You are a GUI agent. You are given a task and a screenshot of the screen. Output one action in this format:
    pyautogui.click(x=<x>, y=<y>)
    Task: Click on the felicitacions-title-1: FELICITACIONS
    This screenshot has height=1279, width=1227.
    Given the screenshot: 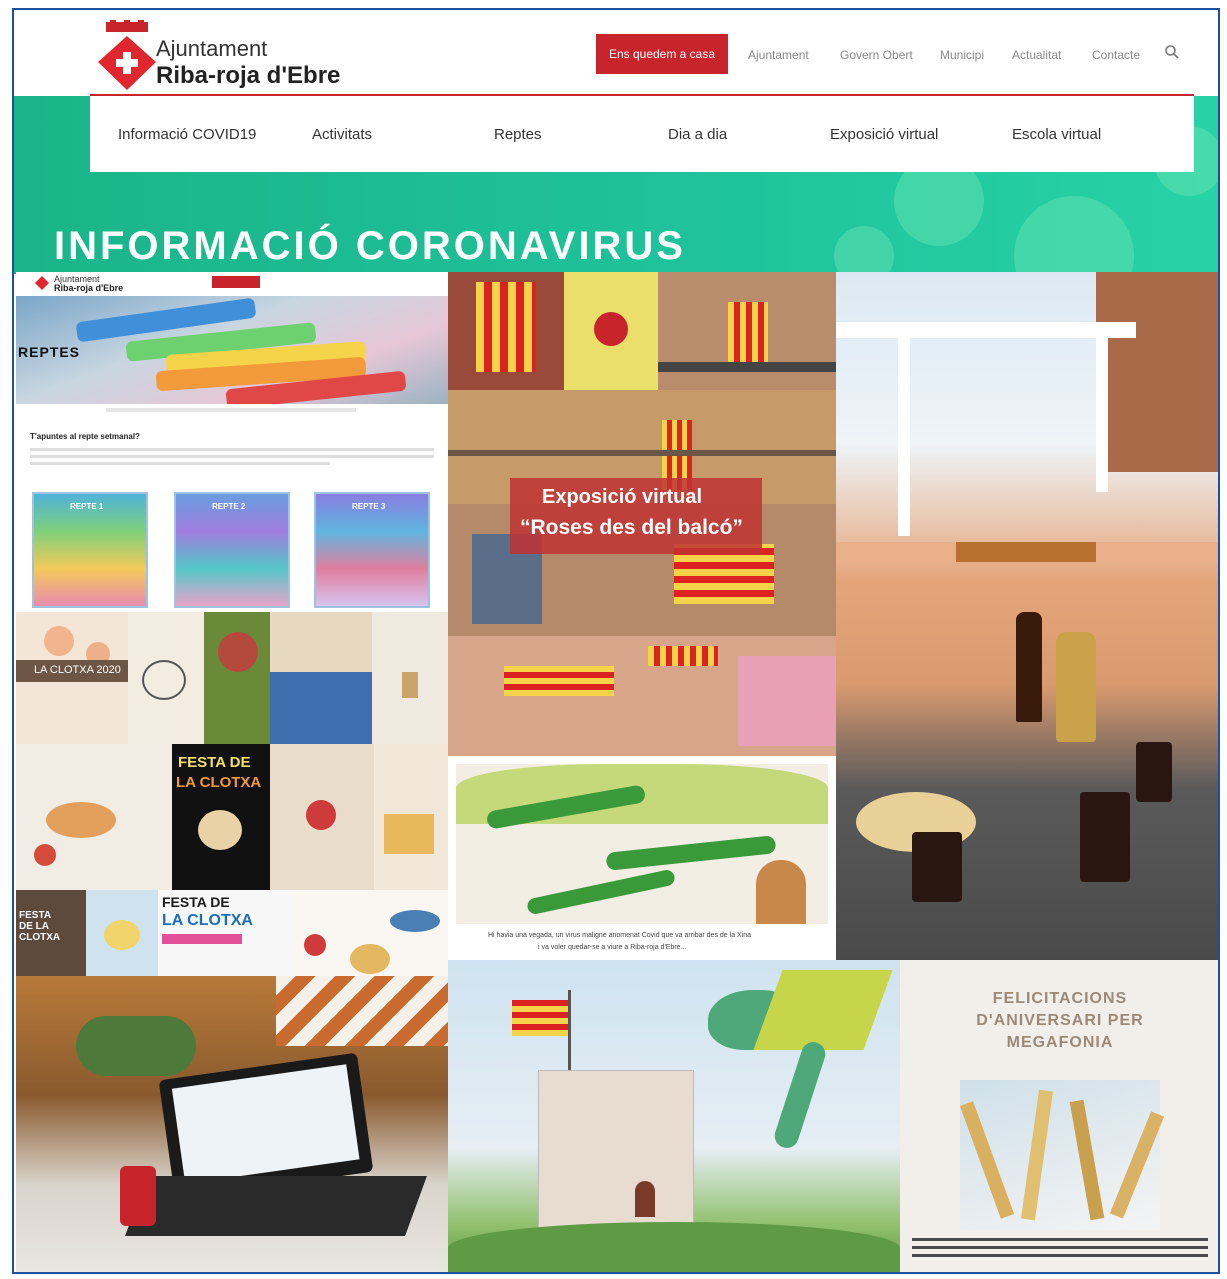 What is the action you would take?
    pyautogui.click(x=1060, y=998)
    